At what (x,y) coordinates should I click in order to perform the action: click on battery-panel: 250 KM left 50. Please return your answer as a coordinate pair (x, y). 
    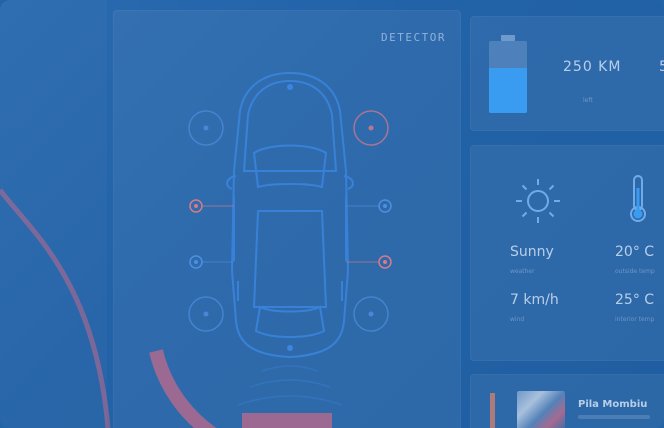
    Looking at the image, I should click on (567, 73).